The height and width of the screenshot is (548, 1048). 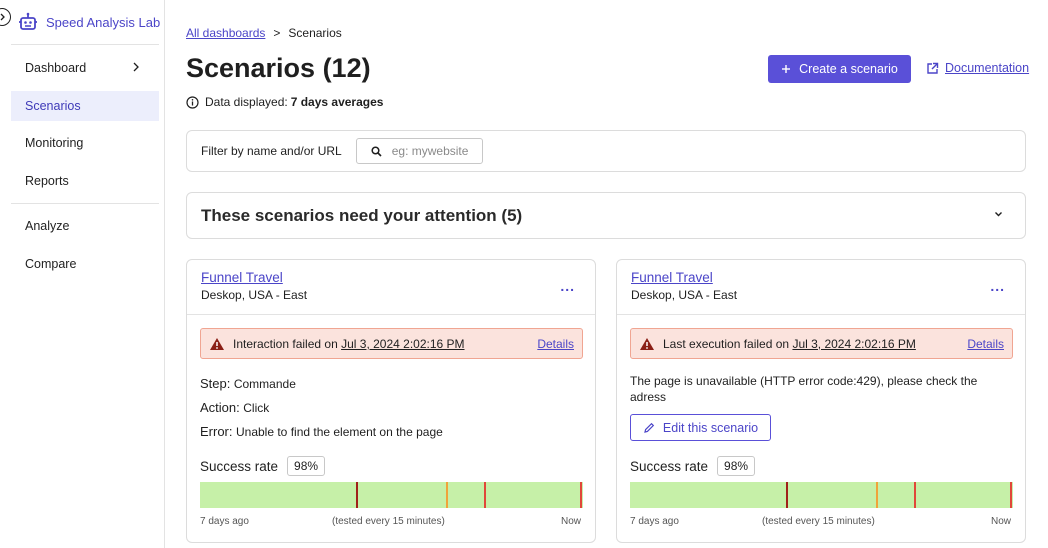 I want to click on breadcrumb: All dashboards > Scenarios, so click(x=264, y=33).